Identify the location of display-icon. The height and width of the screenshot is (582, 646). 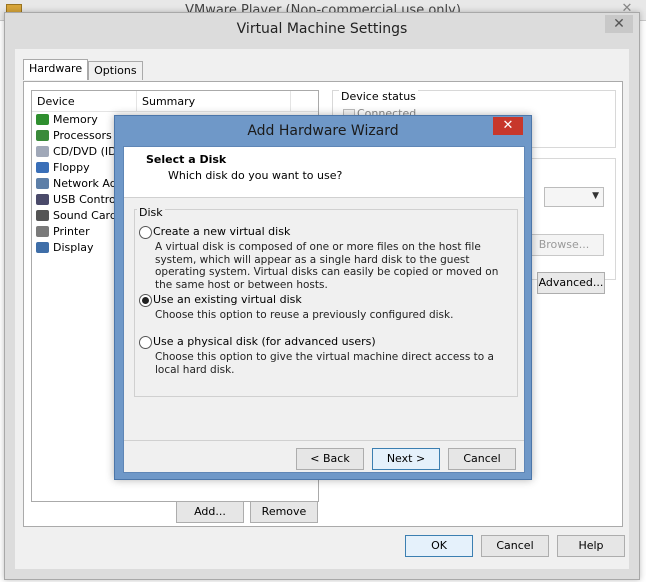
(42, 247).